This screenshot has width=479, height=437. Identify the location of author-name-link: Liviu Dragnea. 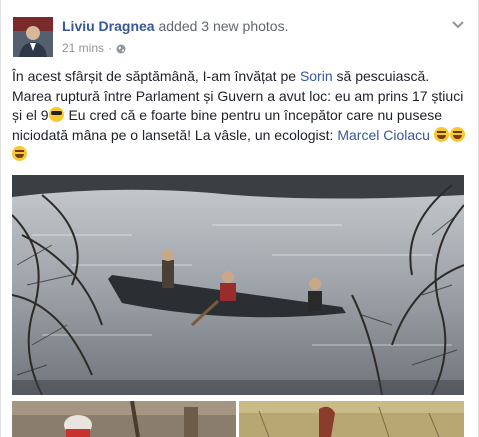
(108, 26).